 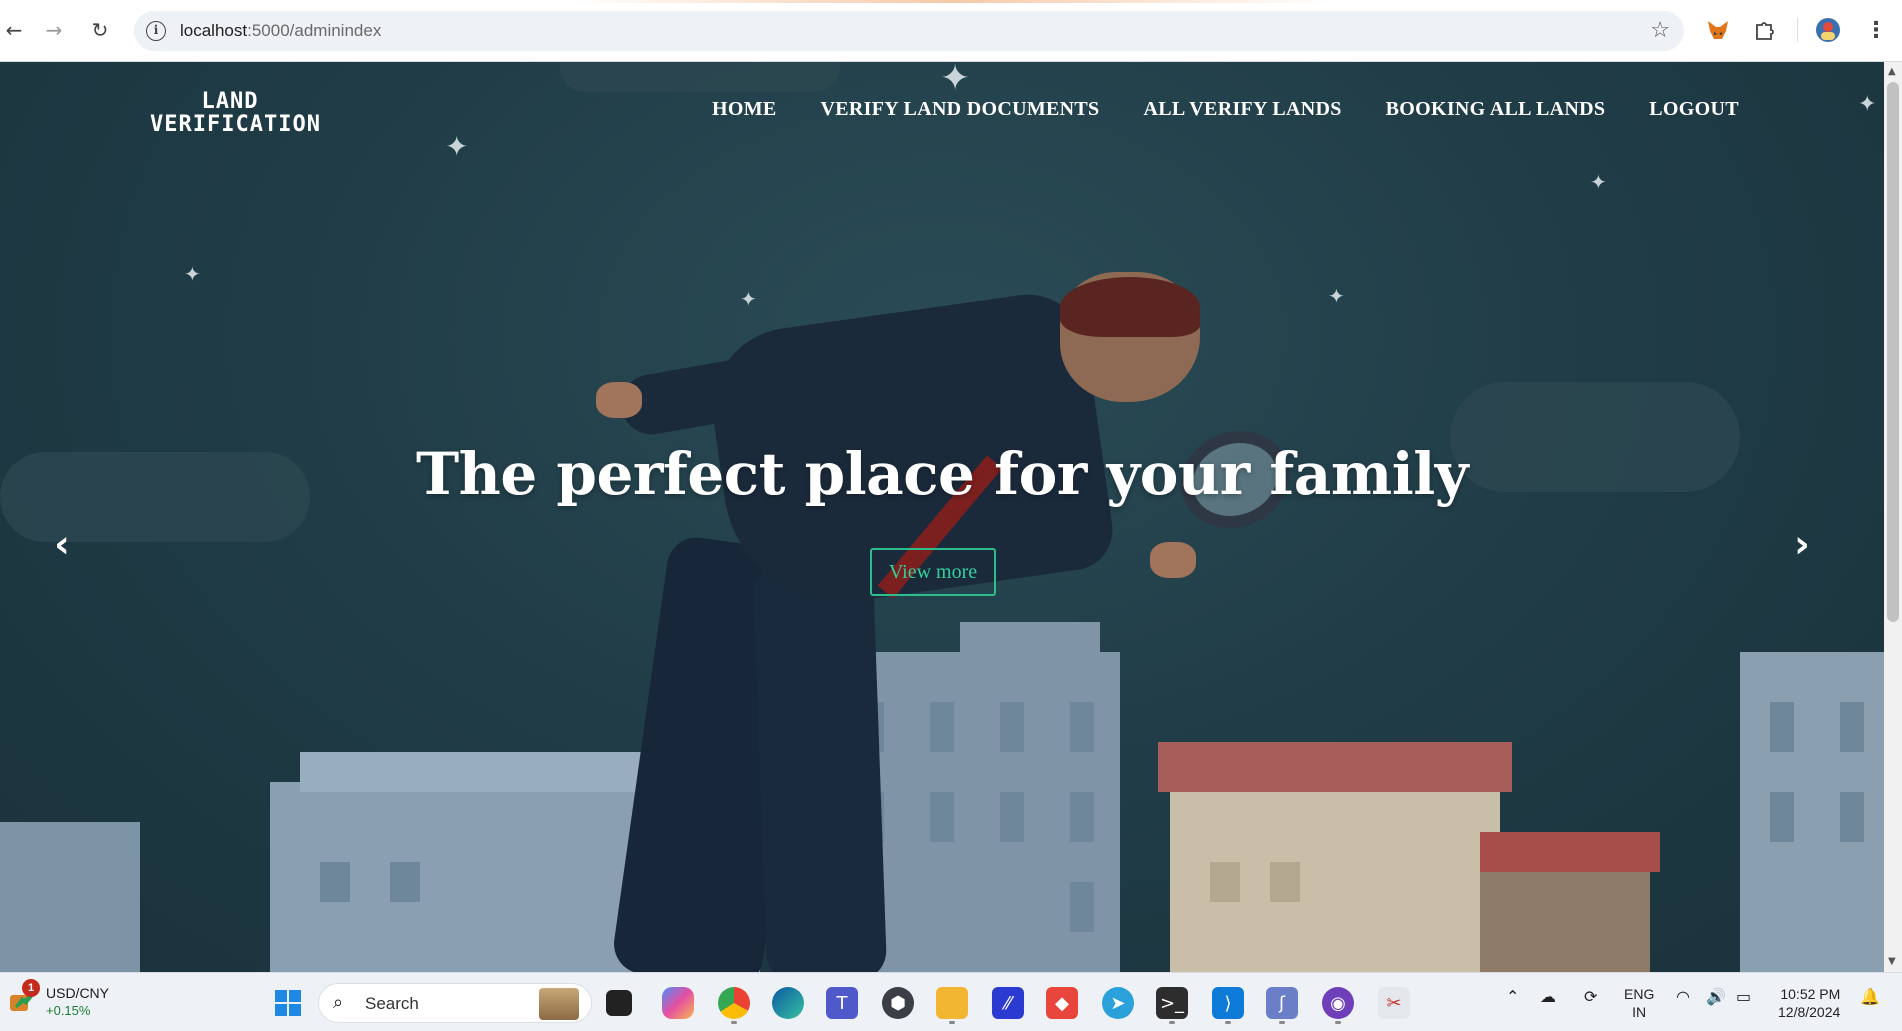 What do you see at coordinates (1802, 544) in the screenshot?
I see `carousel-next-icon: ›` at bounding box center [1802, 544].